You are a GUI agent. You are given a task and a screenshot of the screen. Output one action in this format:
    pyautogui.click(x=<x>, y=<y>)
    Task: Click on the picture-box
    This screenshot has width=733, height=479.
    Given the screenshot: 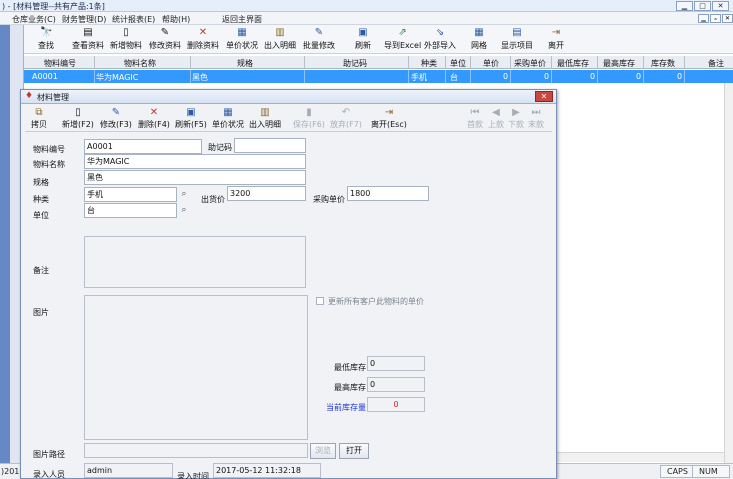 What is the action you would take?
    pyautogui.click(x=196, y=367)
    